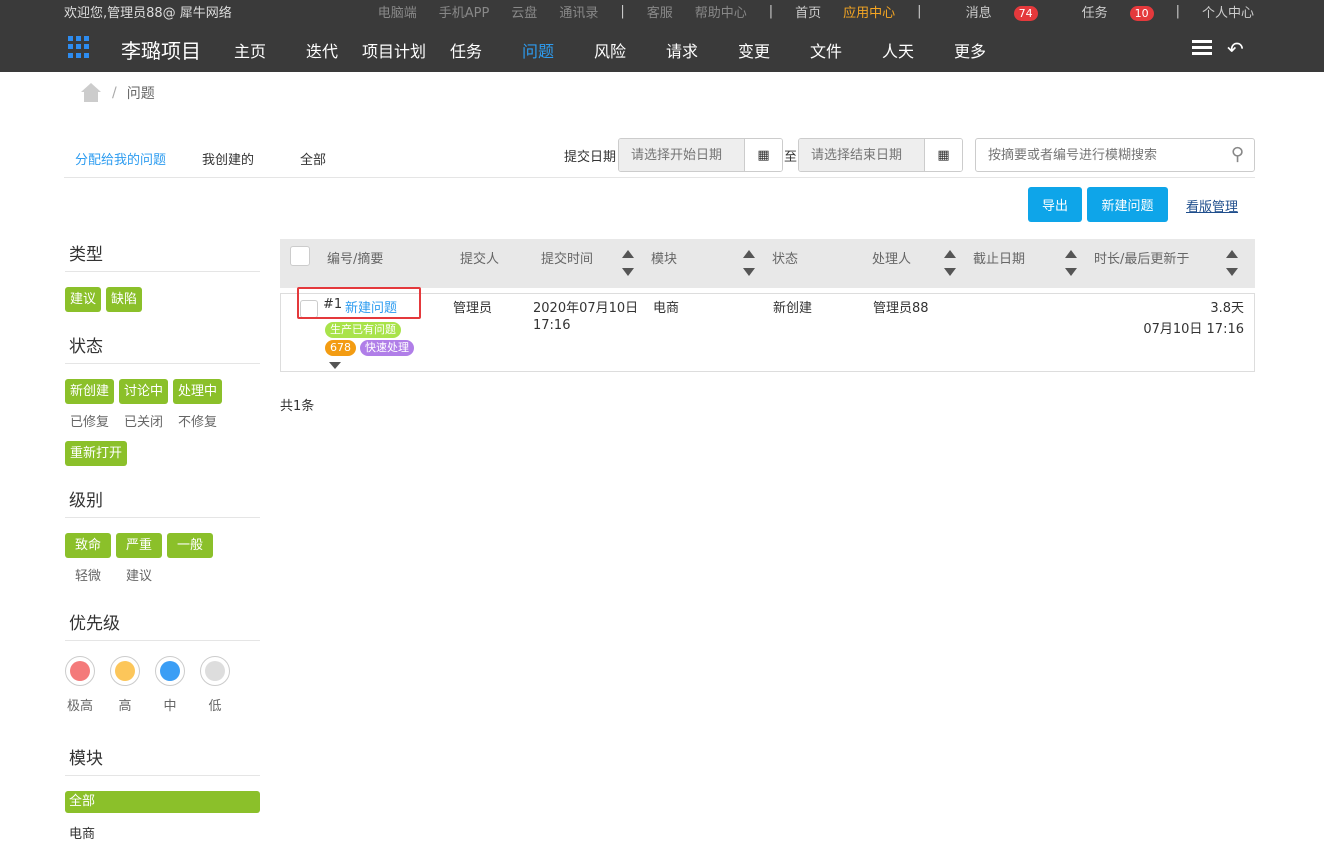  I want to click on link-help: 帮助中心, so click(721, 11).